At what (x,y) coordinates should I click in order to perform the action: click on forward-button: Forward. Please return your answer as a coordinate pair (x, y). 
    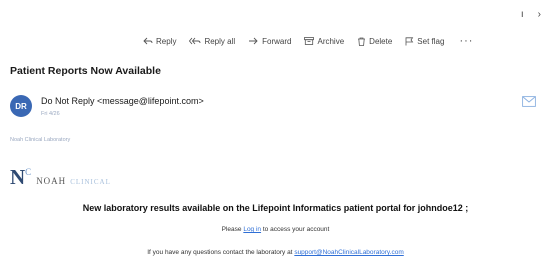
    Looking at the image, I should click on (269, 41).